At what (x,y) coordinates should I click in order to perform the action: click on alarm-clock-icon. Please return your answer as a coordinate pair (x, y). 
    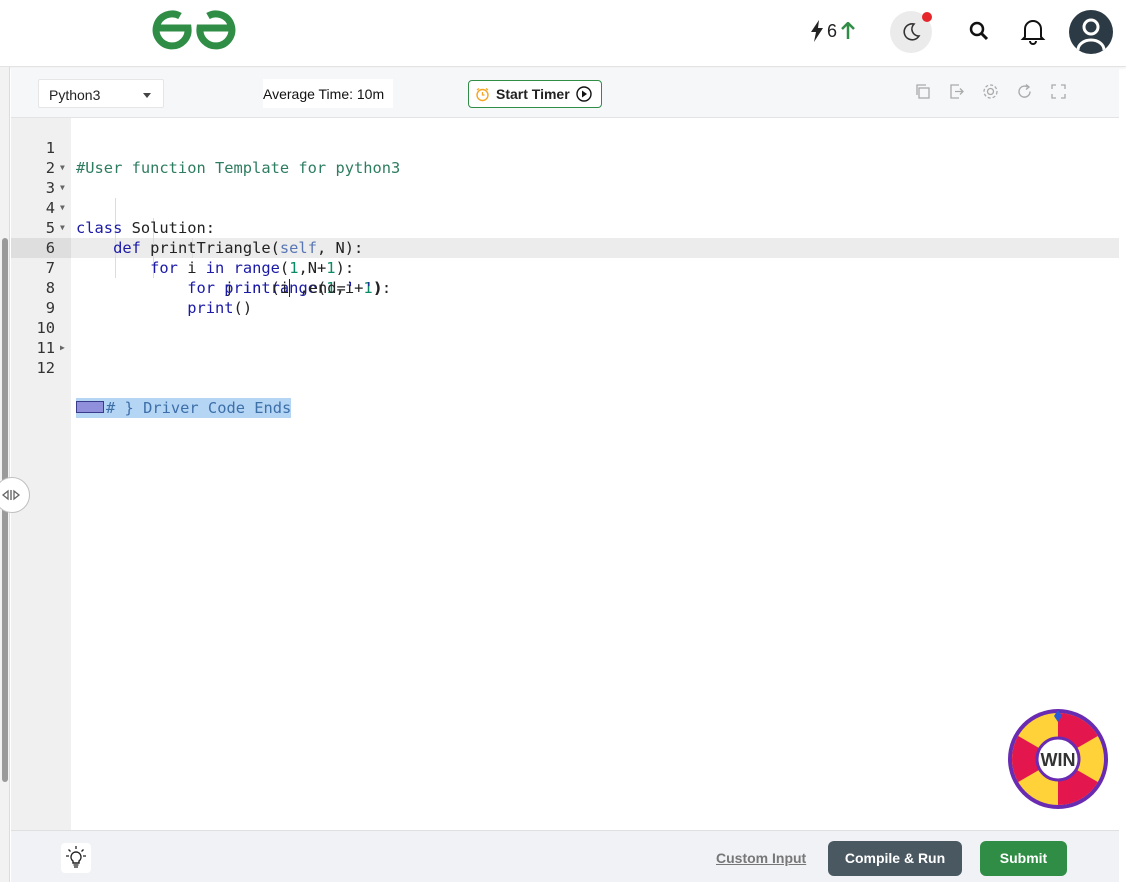
    Looking at the image, I should click on (482, 94).